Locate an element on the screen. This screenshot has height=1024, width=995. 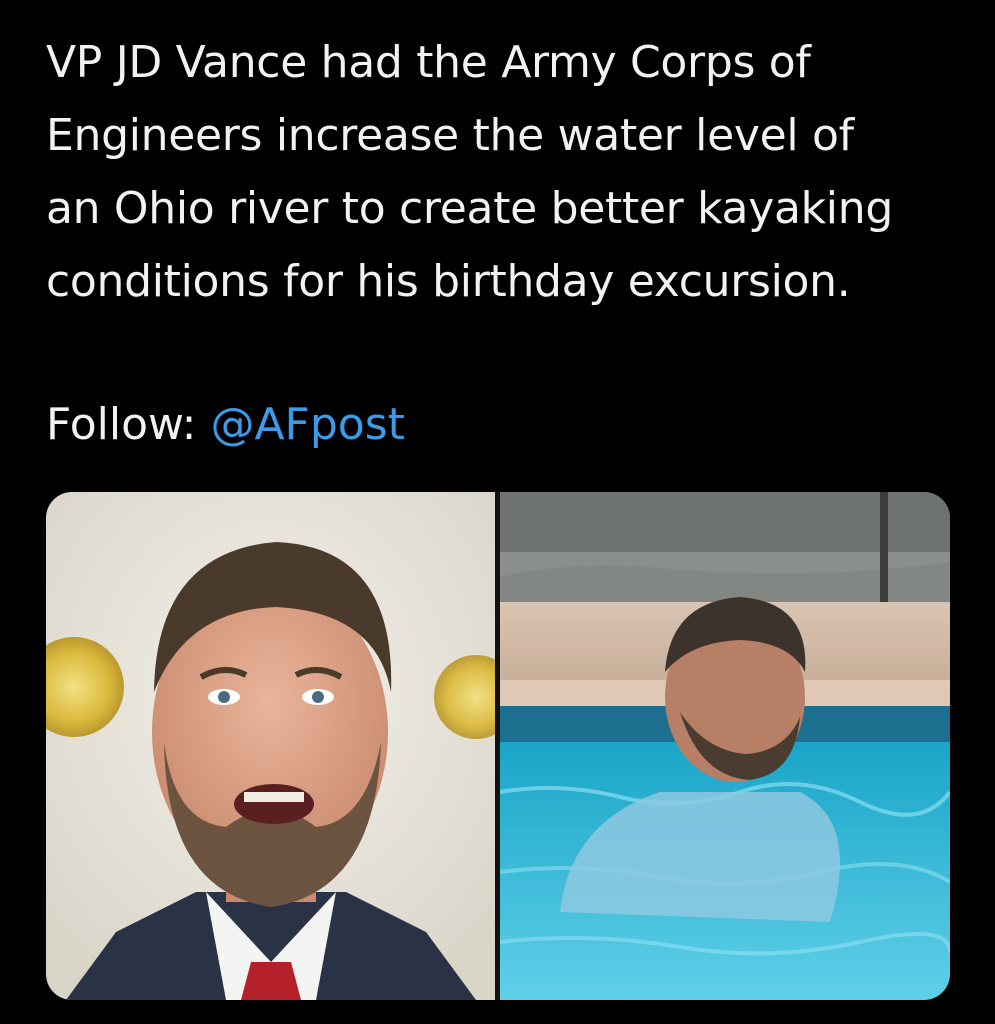
follow-handle-link: @AFpost is located at coordinates (307, 424).